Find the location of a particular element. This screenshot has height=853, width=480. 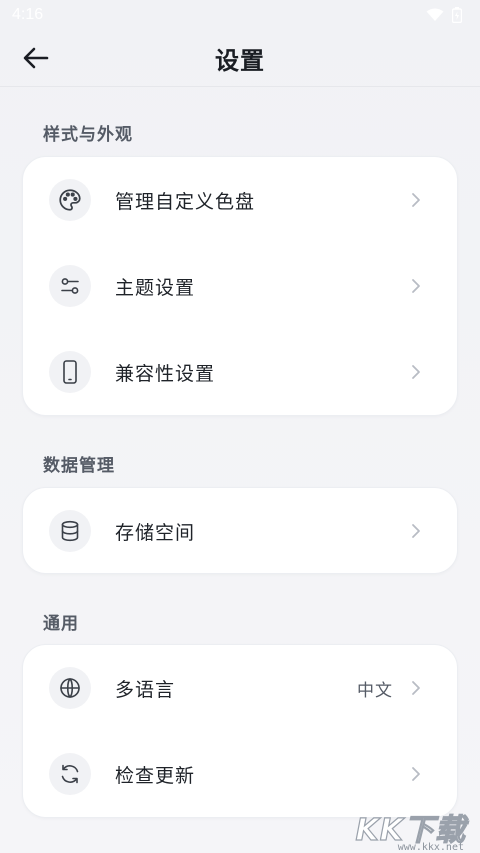

section-title-general: 通用 is located at coordinates (61, 624).